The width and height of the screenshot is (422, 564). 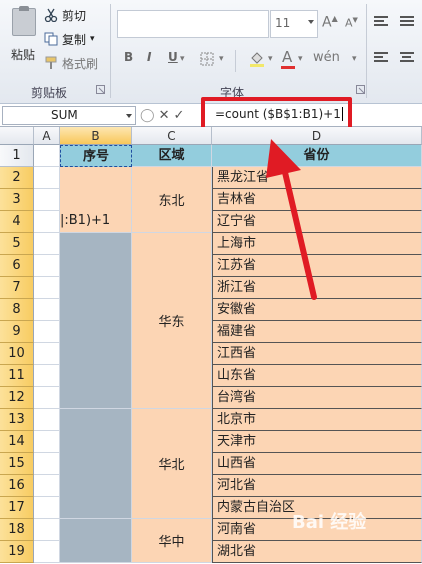 I want to click on annotation-arrow, so click(x=291, y=219).